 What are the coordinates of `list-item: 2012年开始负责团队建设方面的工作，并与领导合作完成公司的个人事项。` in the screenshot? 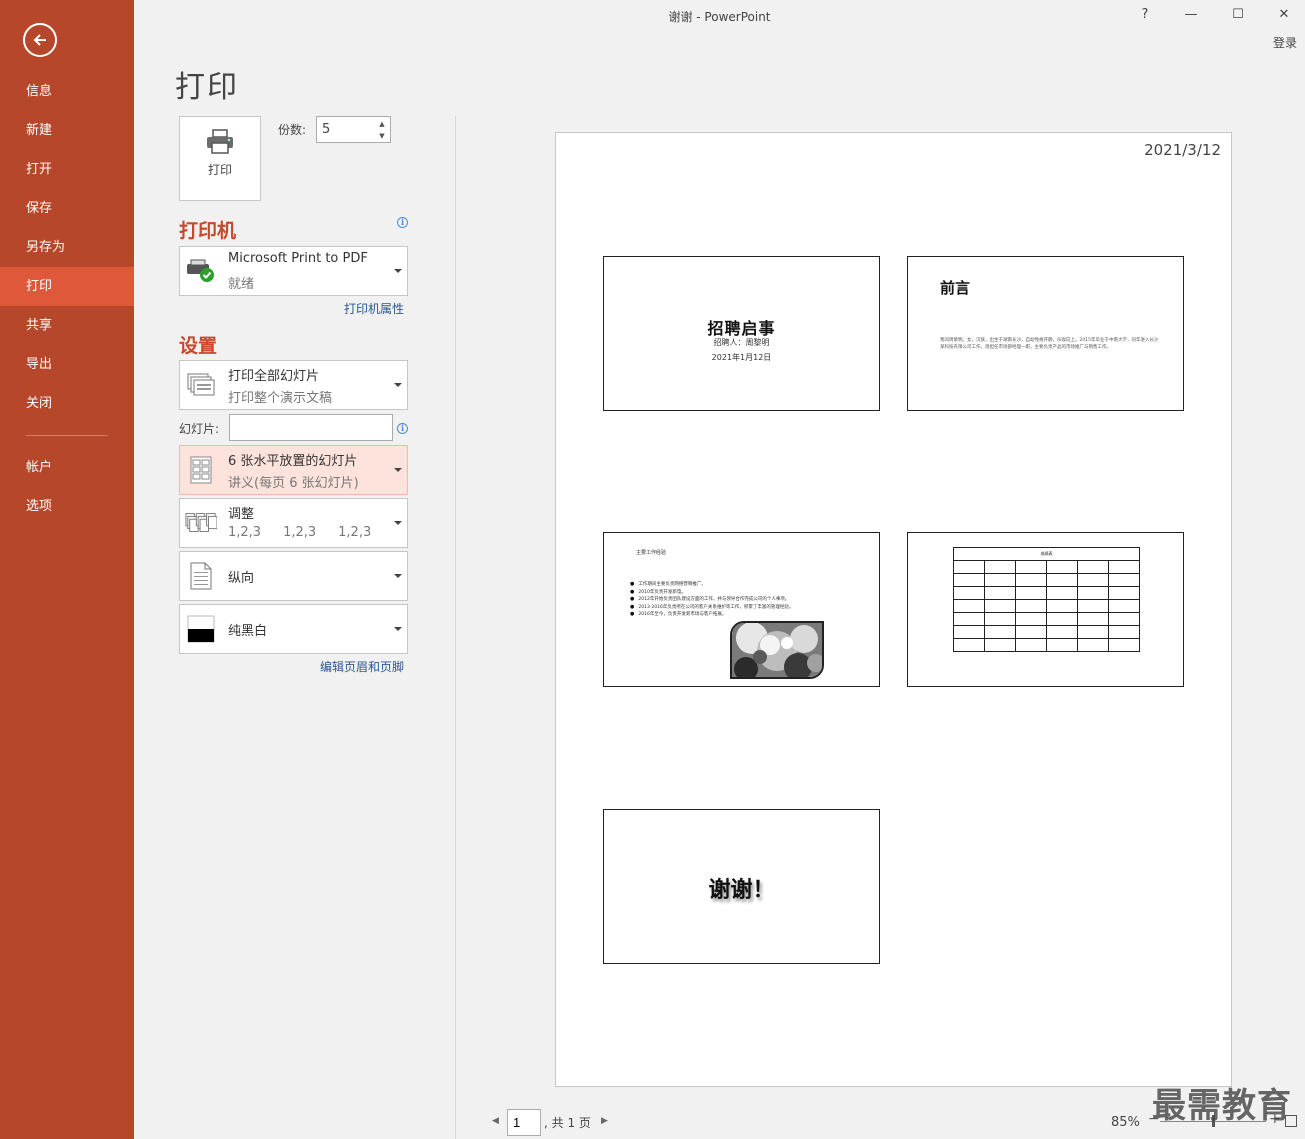 It's located at (711, 600).